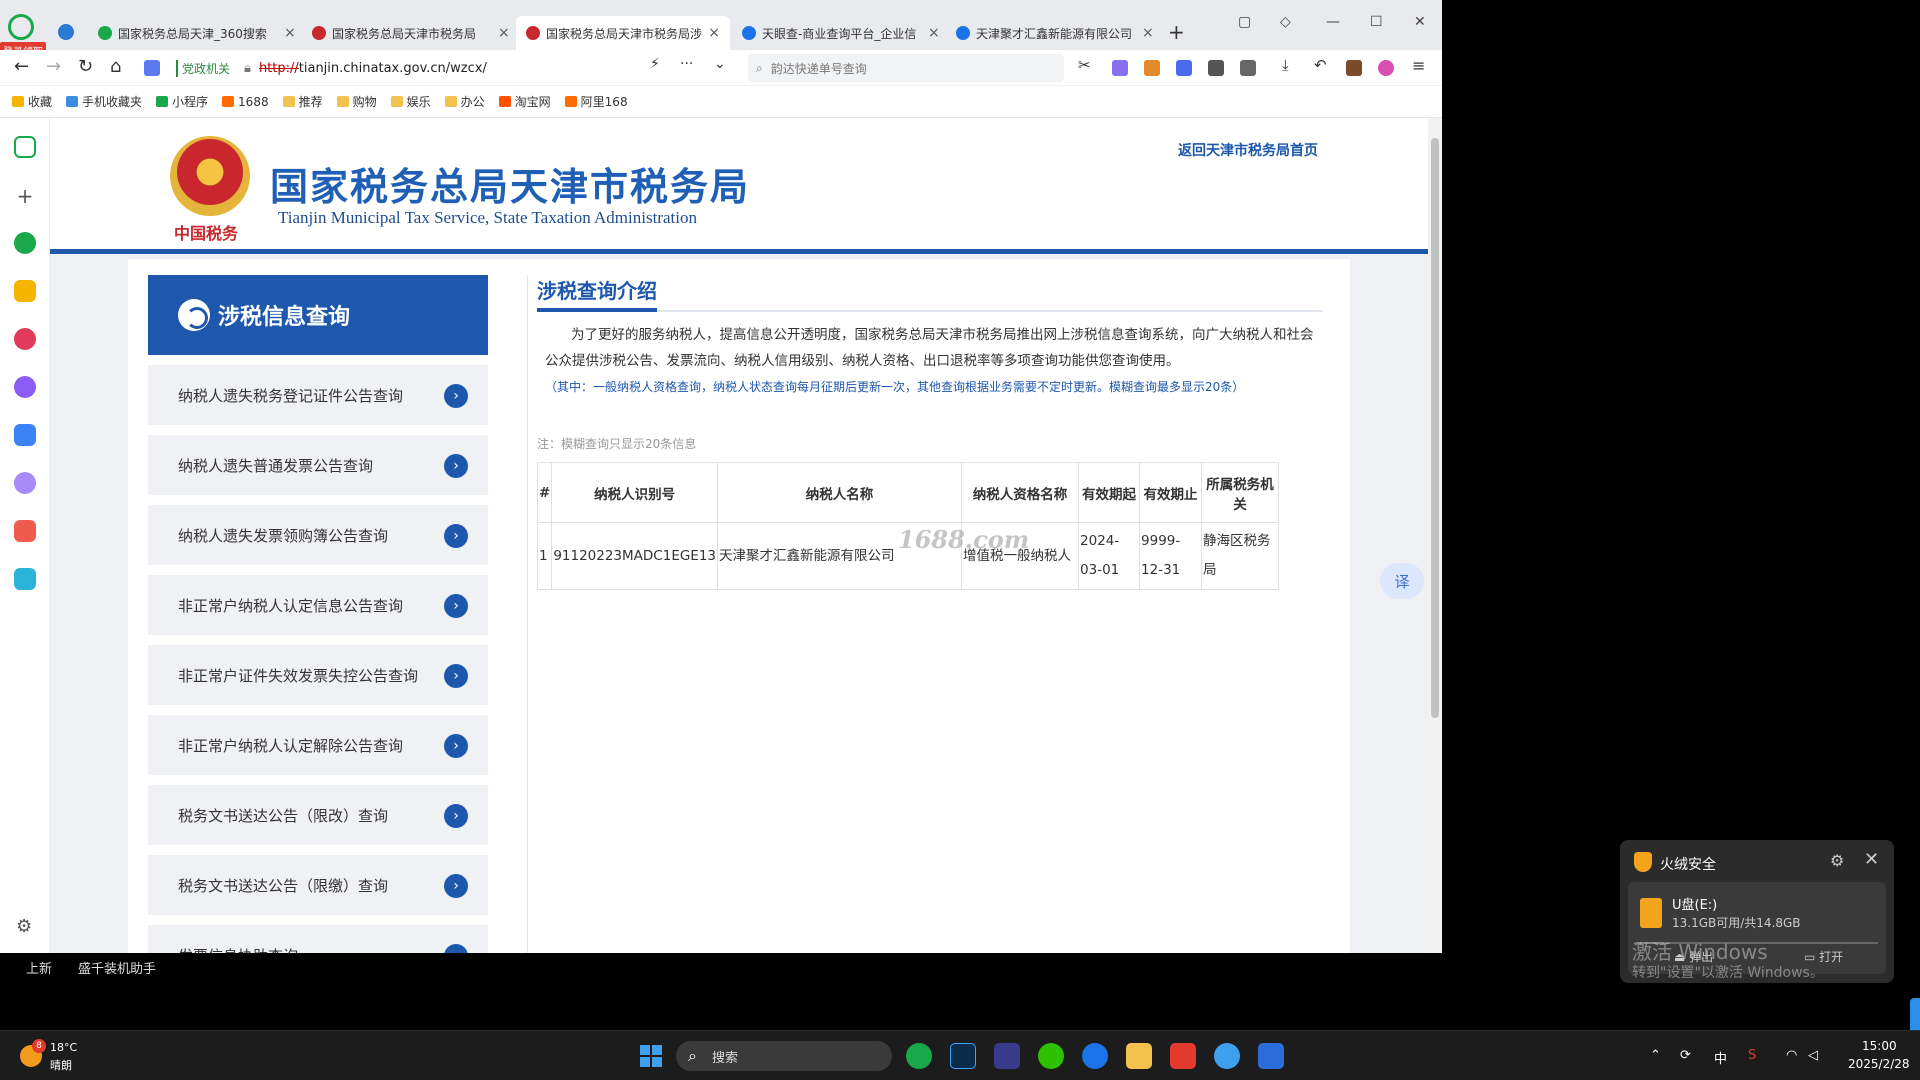 The height and width of the screenshot is (1080, 1920). Describe the element at coordinates (1227, 1056) in the screenshot. I see `globe-icon` at that location.